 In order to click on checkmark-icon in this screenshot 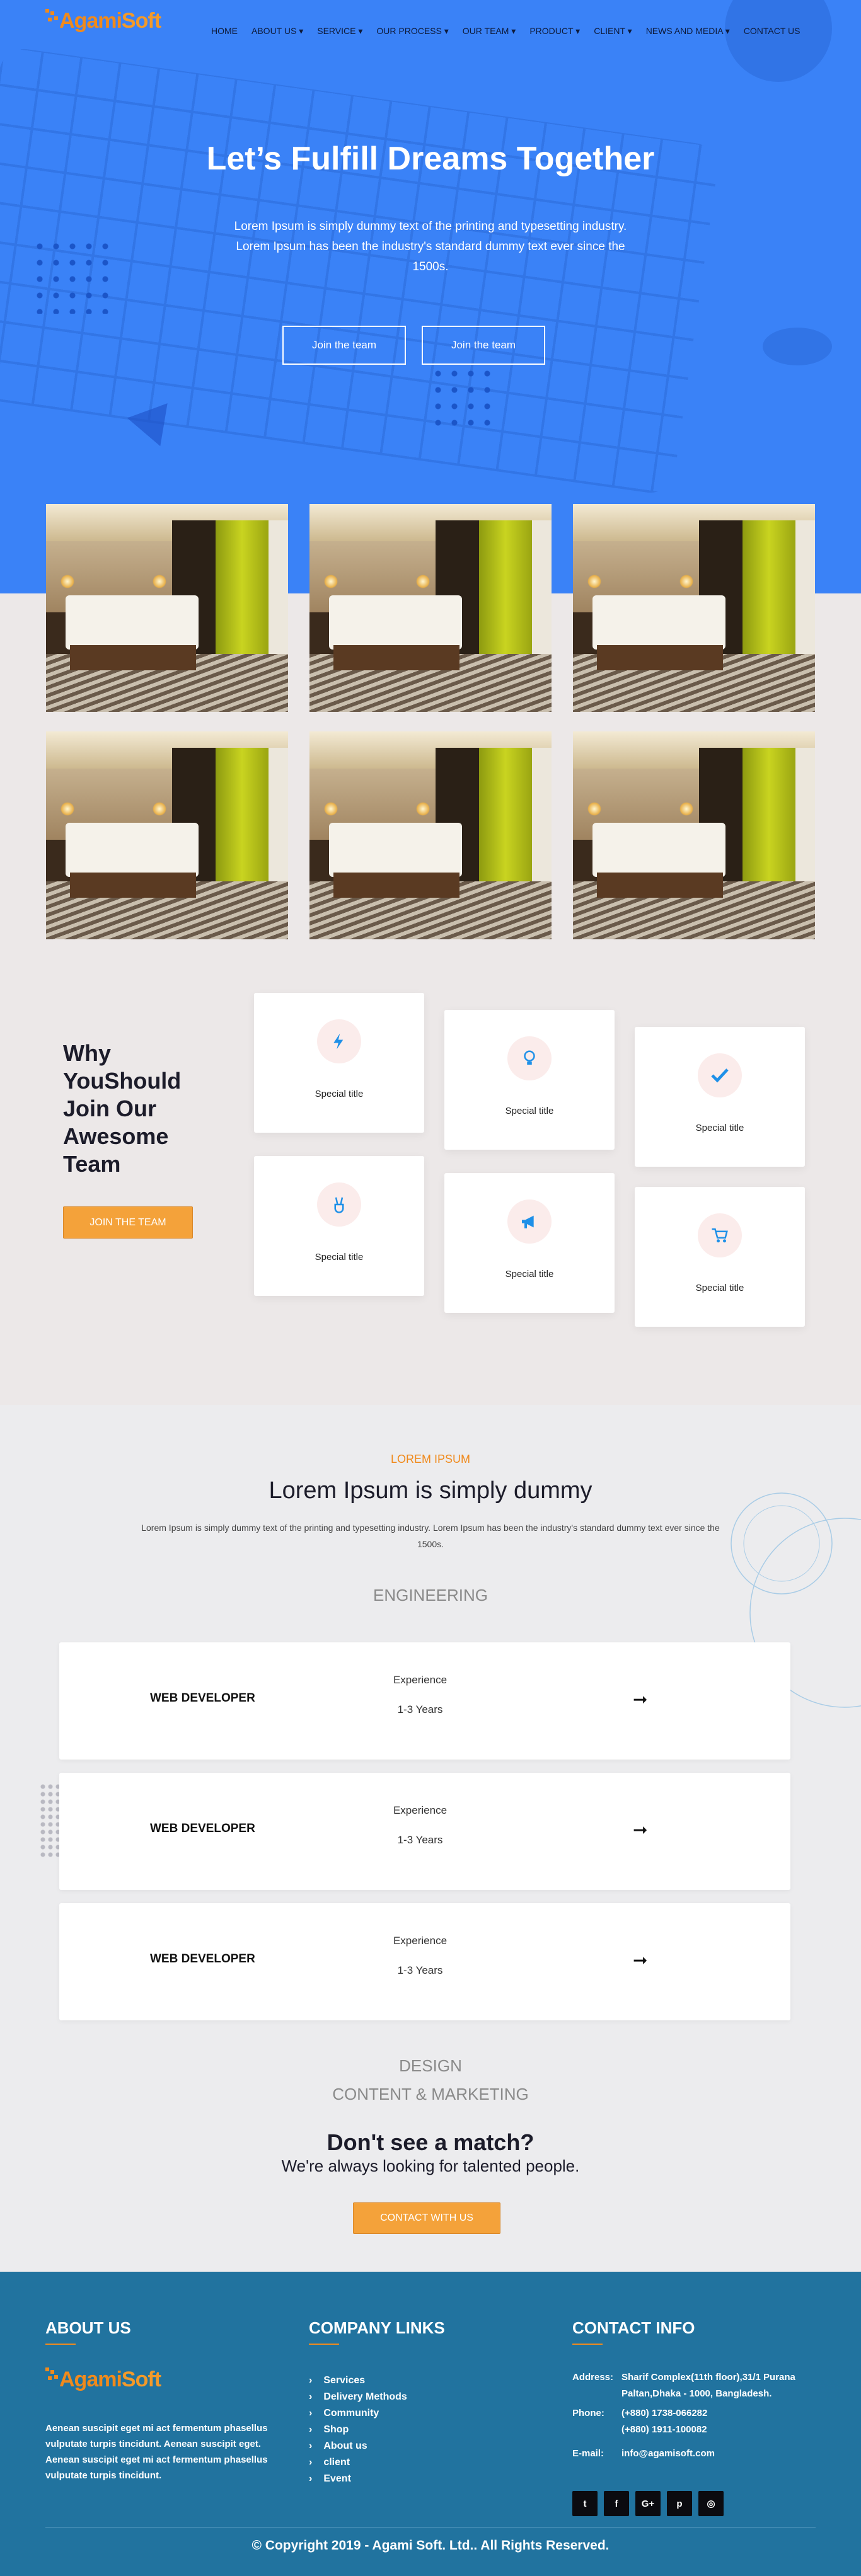, I will do `click(720, 1075)`.